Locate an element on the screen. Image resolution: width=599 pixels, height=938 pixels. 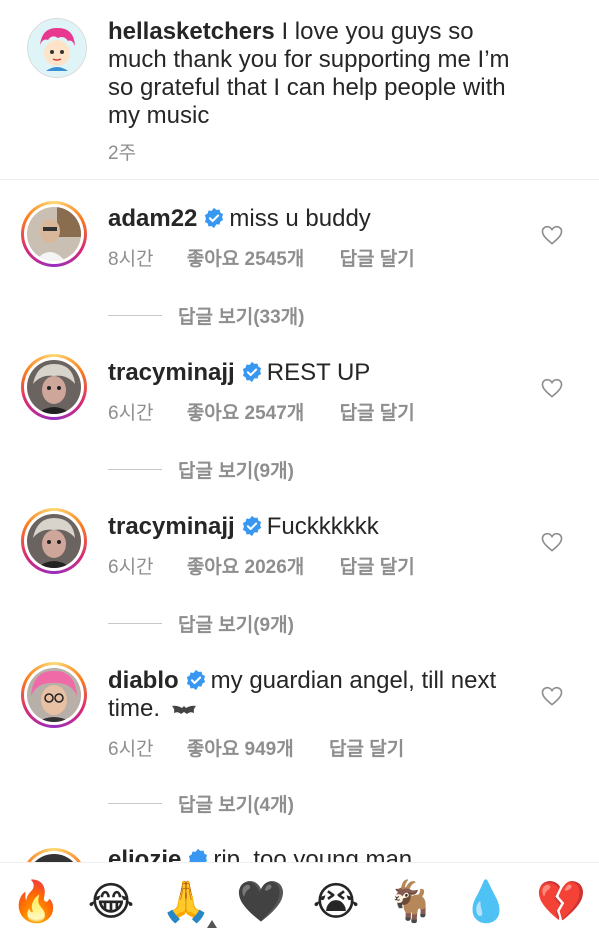
view-replies-button: 답글 보기(33개) is located at coordinates (206, 315).